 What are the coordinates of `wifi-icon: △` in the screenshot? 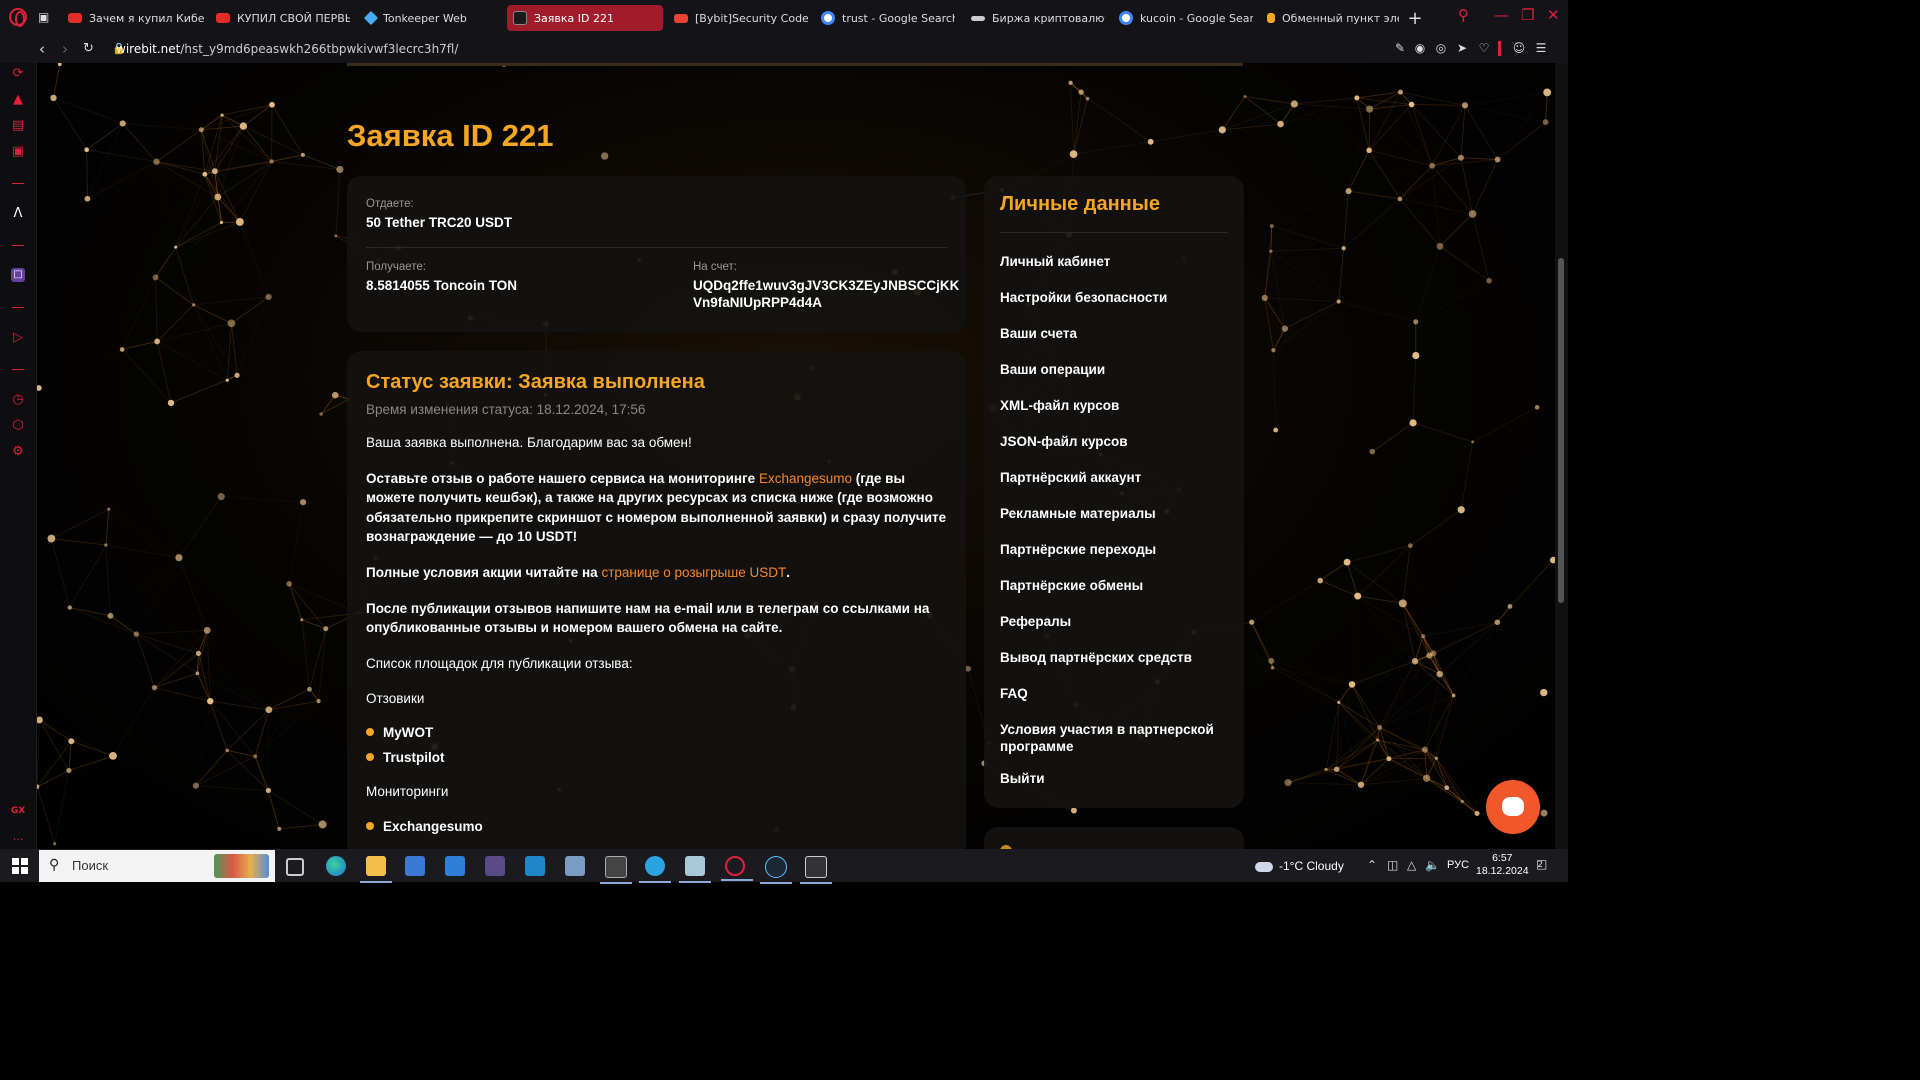 It's located at (1411, 865).